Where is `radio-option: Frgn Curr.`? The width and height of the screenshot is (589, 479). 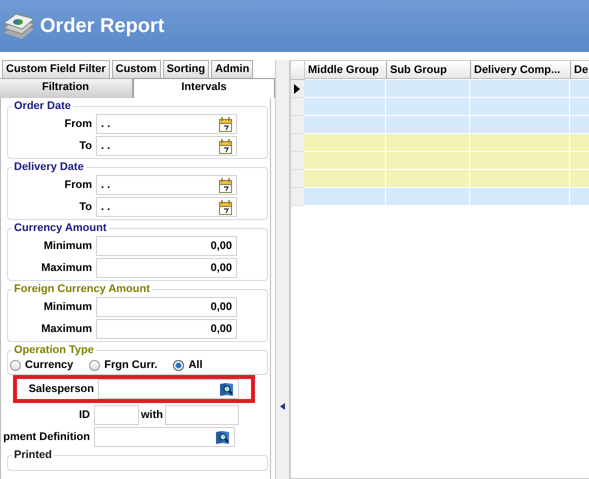
radio-option: Frgn Curr. is located at coordinates (123, 365).